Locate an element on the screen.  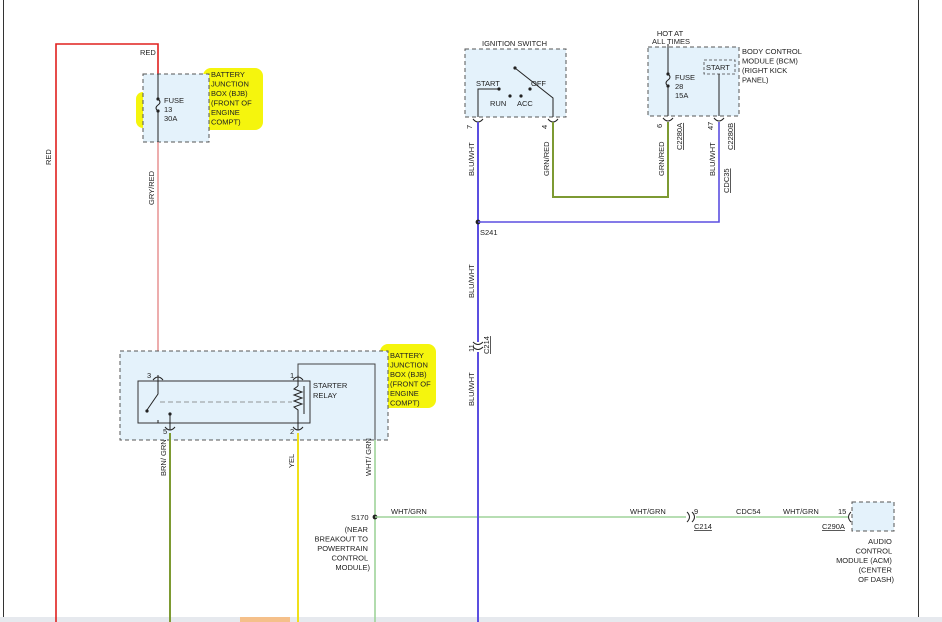
pin2-label: 2 is located at coordinates (292, 431).